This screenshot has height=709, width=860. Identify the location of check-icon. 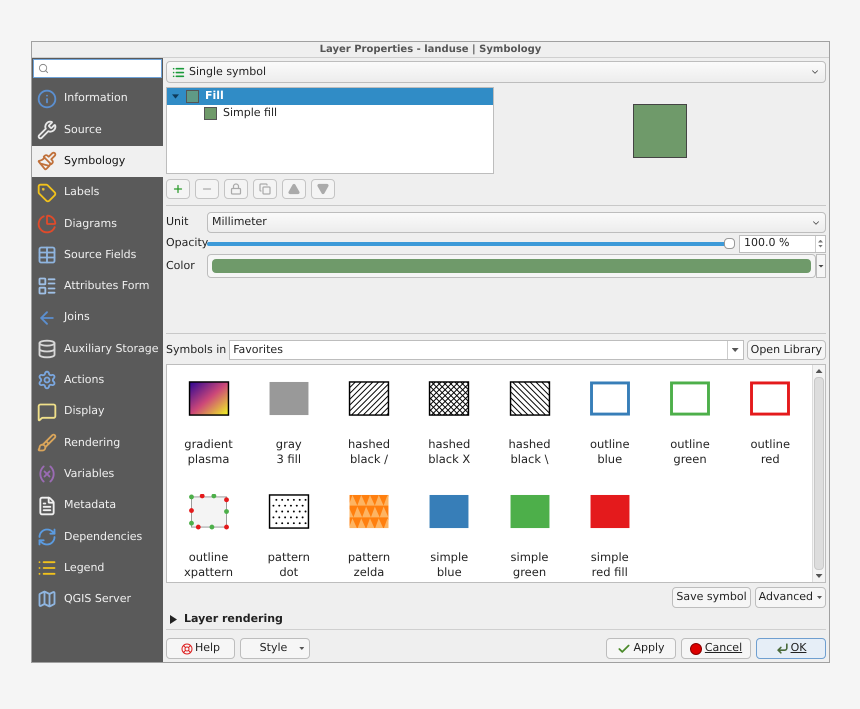
(624, 649).